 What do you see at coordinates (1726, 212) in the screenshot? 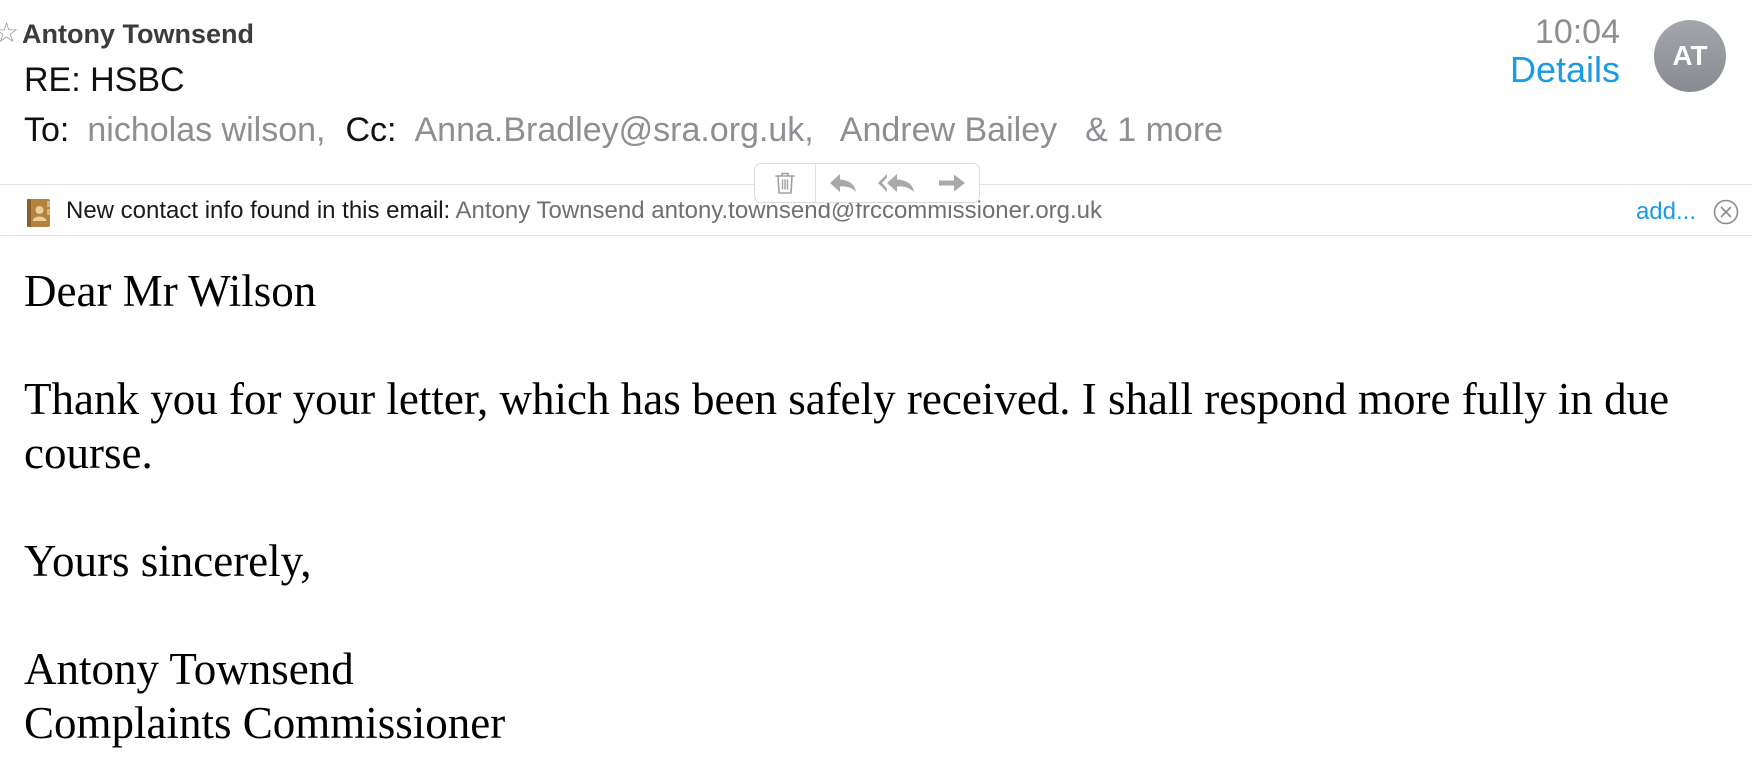
I see `close-icon` at bounding box center [1726, 212].